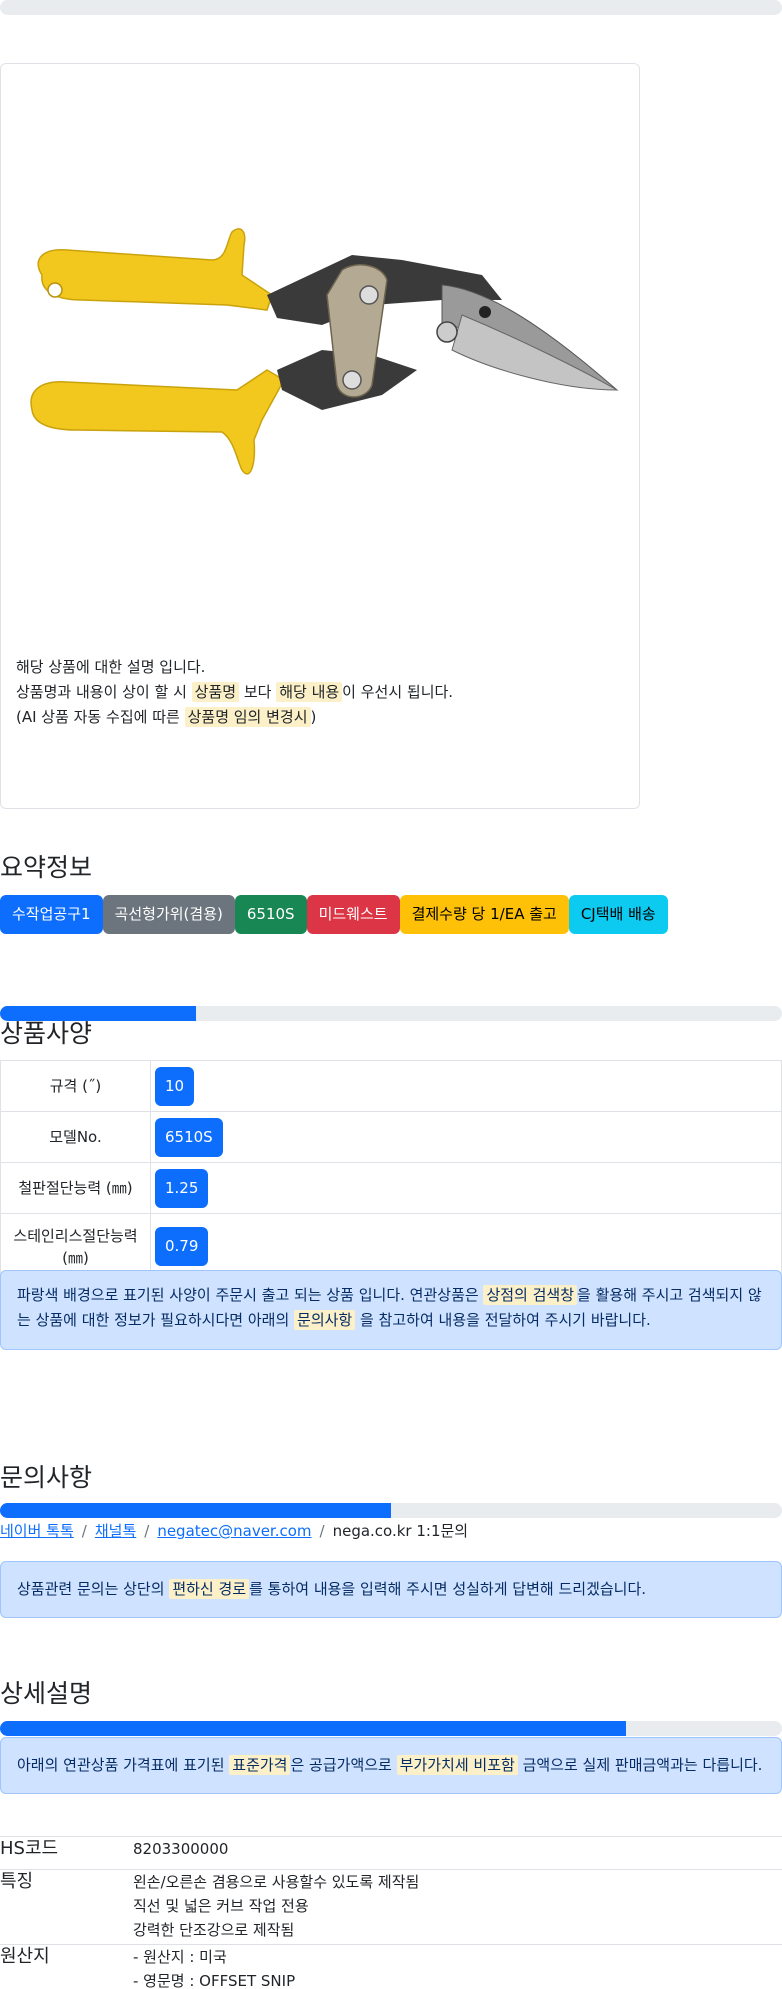  I want to click on highlight-standard-price: 표준가격, so click(260, 1765).